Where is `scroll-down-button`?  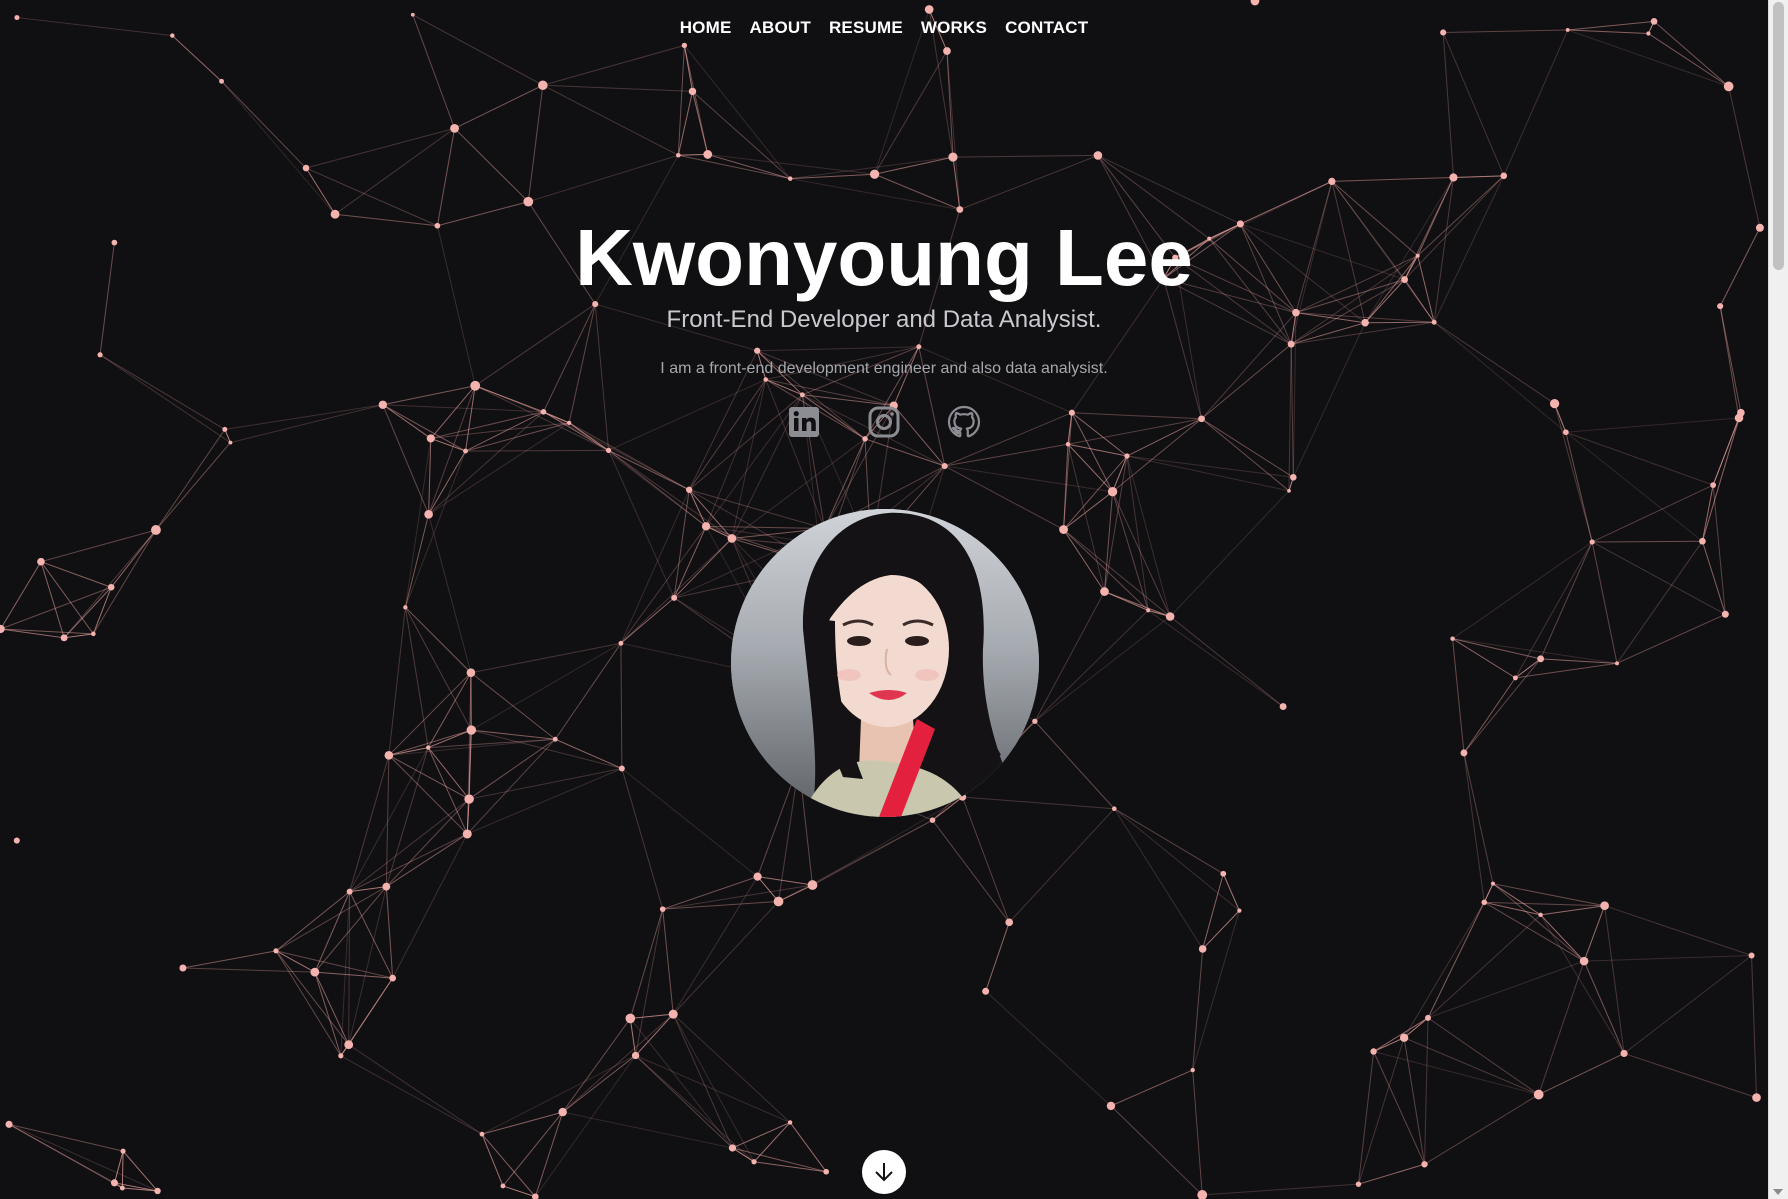 scroll-down-button is located at coordinates (884, 1172).